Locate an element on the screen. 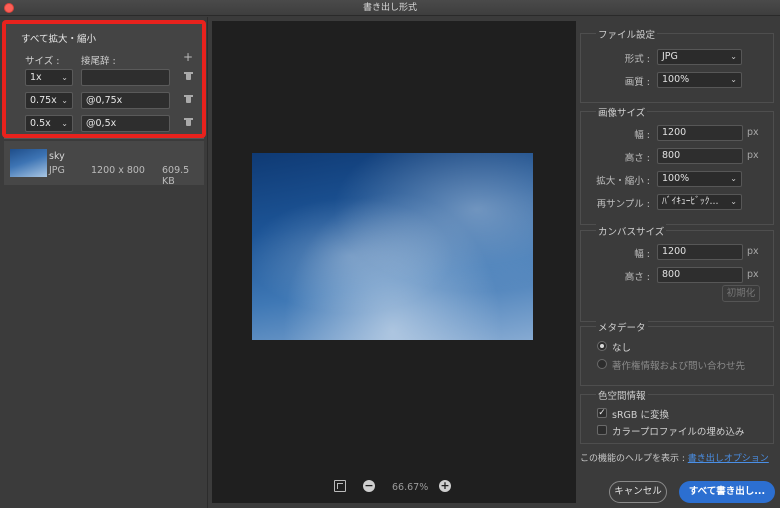 Image resolution: width=780 pixels, height=508 pixels. file-settings-group: ファイル設定 形式 : JPG ⌄ 画質 : 100% ⌄ is located at coordinates (677, 65).